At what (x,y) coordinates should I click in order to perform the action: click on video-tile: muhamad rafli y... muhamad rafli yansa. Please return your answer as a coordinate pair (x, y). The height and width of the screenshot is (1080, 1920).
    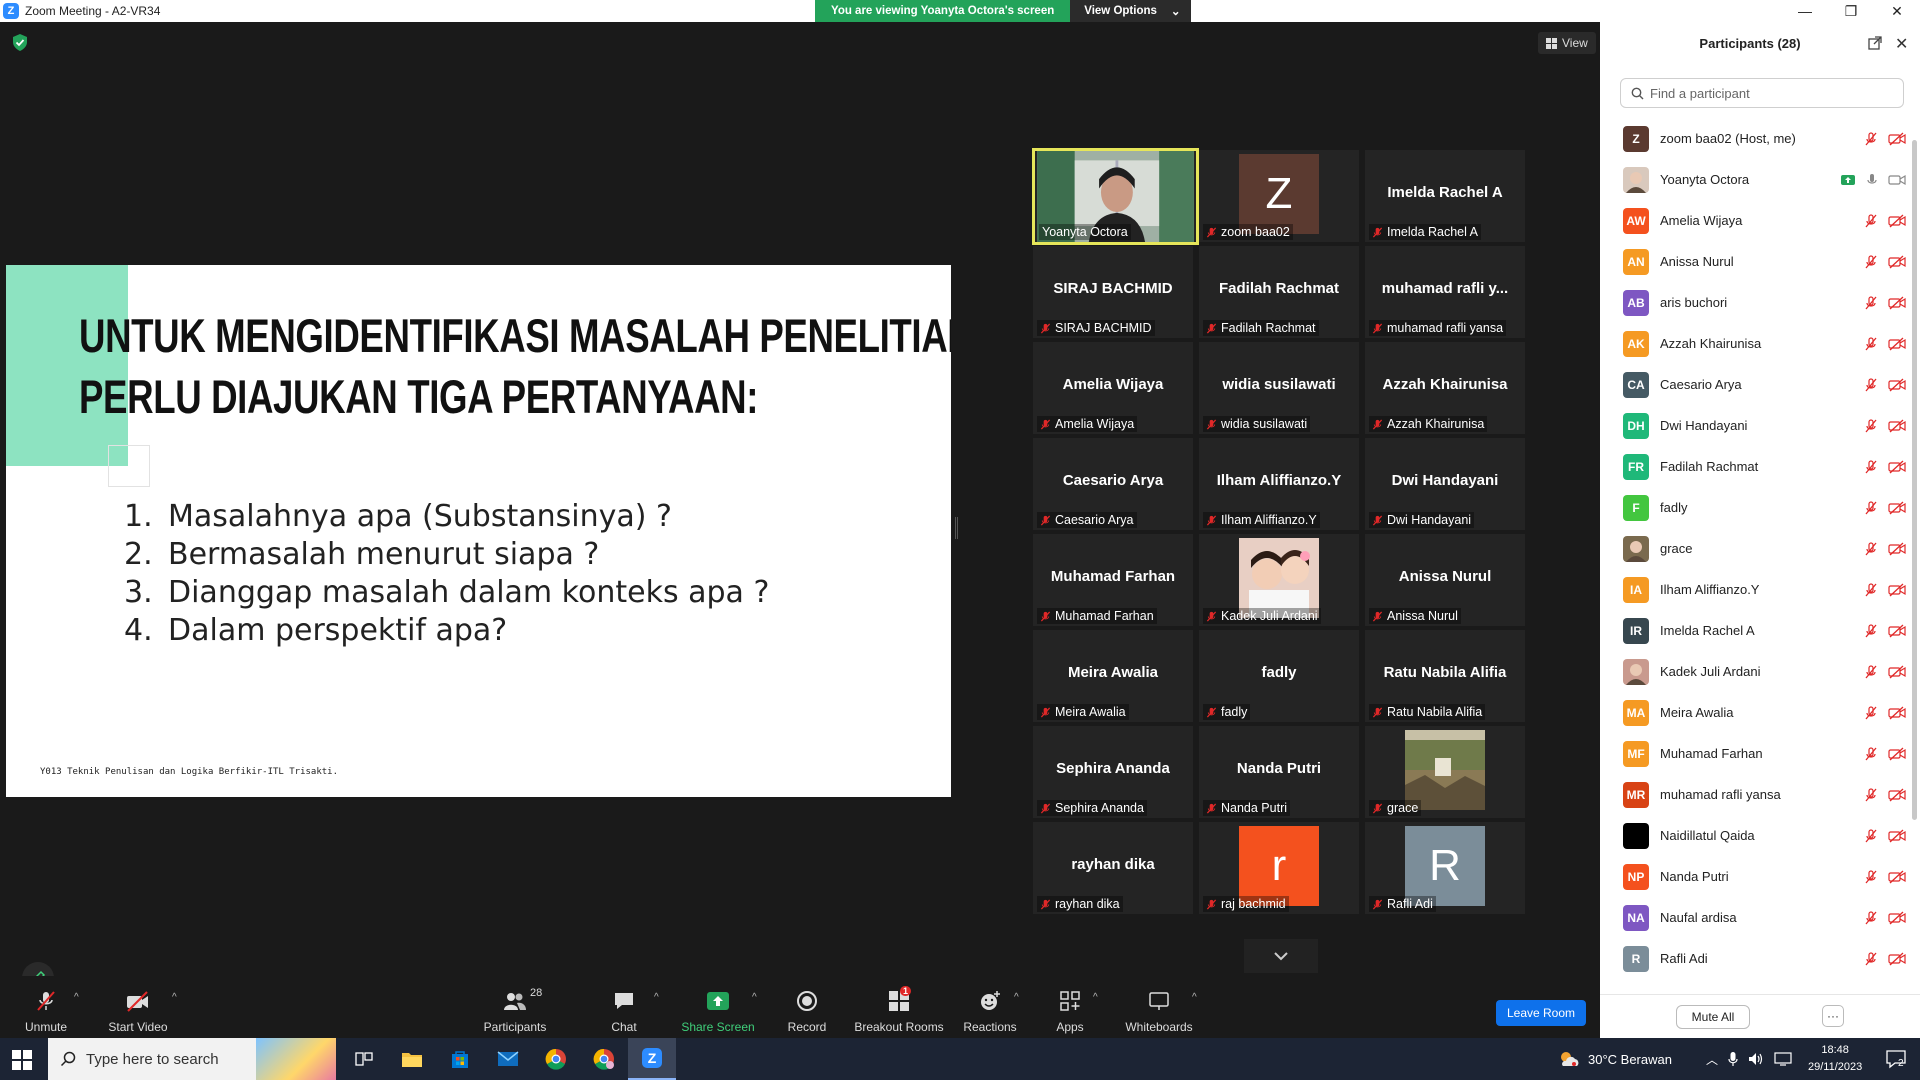
    Looking at the image, I should click on (1445, 292).